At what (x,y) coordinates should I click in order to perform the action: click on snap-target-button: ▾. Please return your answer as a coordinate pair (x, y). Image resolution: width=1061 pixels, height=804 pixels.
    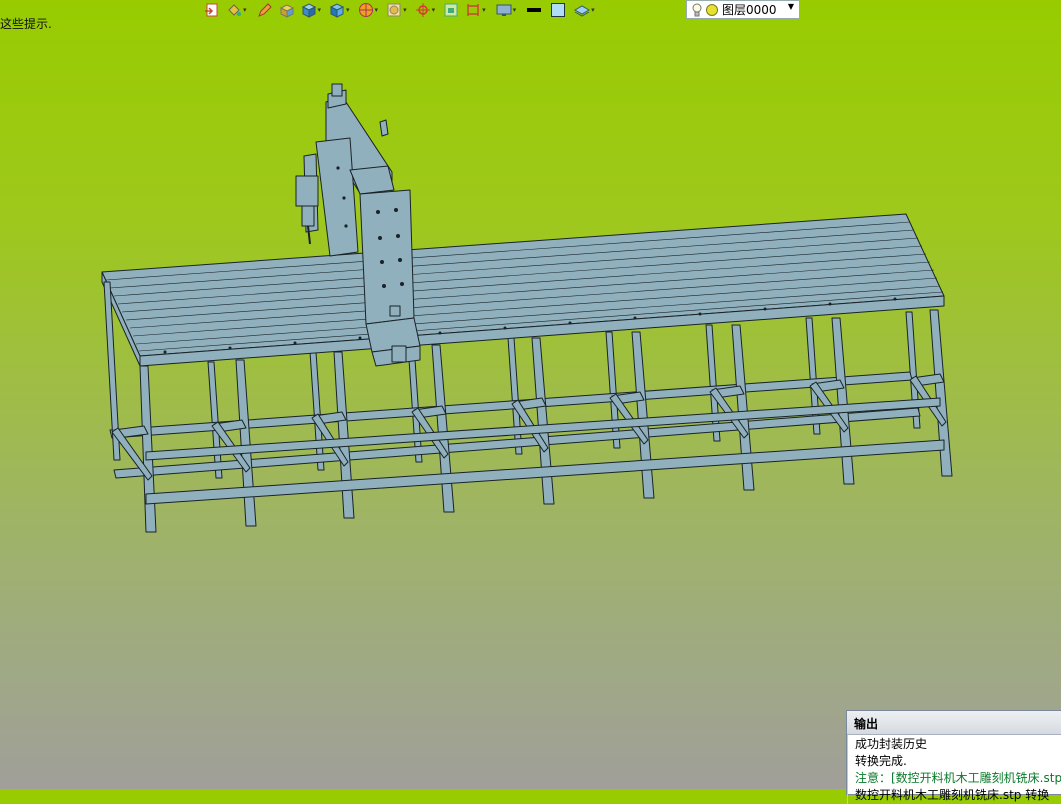
    Looking at the image, I should click on (427, 10).